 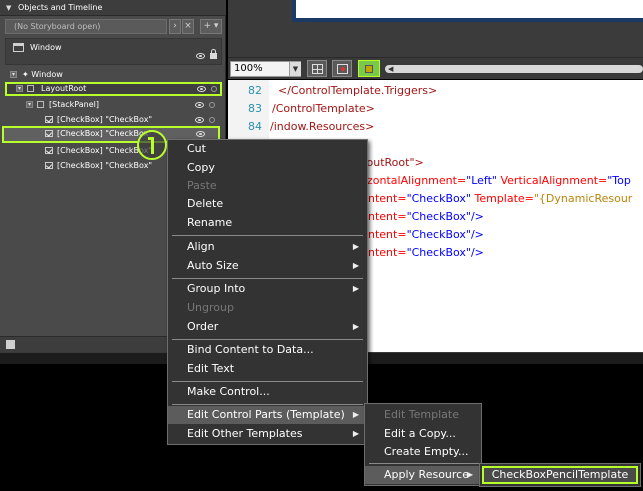 What do you see at coordinates (438, 234) in the screenshot?
I see `code-token: "CheckBox"` at bounding box center [438, 234].